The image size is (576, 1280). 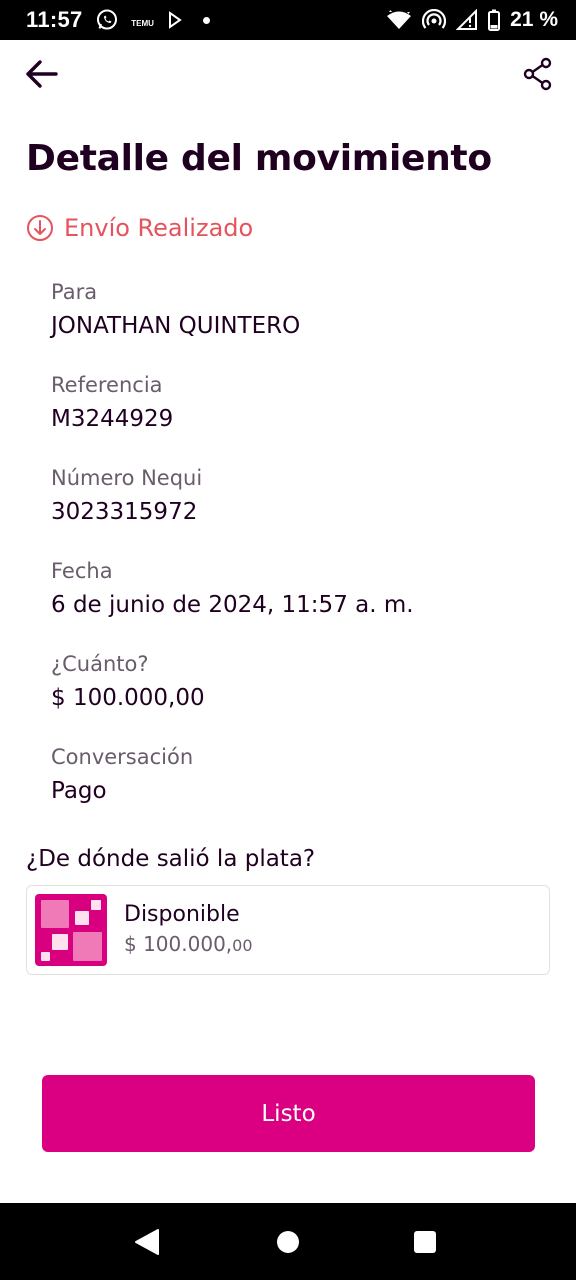 I want to click on status-bar: 11:57 TEMU 21 %, so click(x=288, y=20).